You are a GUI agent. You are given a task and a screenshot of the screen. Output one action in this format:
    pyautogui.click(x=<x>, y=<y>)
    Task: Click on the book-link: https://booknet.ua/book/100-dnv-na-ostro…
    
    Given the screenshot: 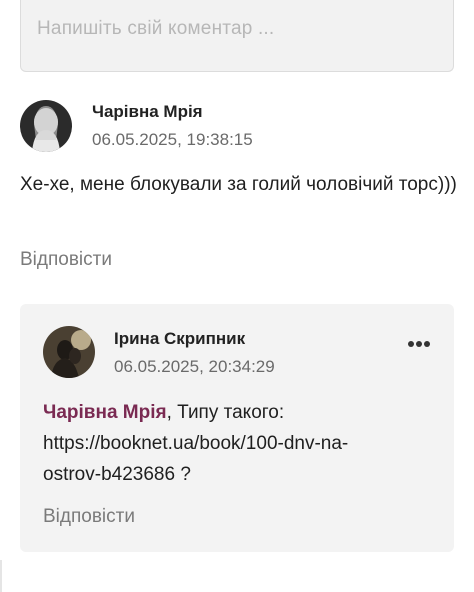 What is the action you would take?
    pyautogui.click(x=195, y=459)
    